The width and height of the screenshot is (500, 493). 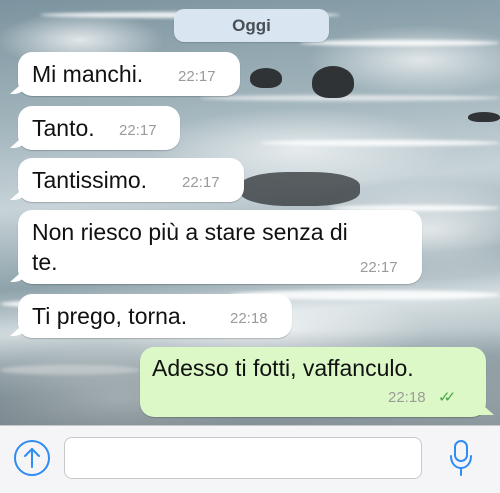 What do you see at coordinates (110, 316) in the screenshot?
I see `message-text: Ti prego, torna.` at bounding box center [110, 316].